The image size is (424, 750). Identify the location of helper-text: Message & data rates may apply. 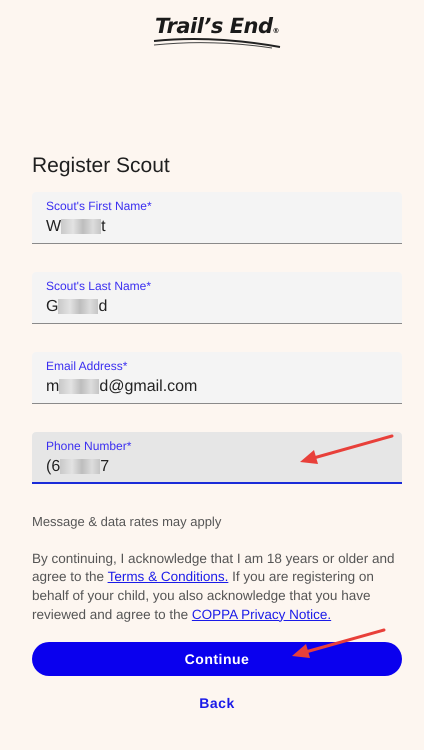
(127, 522).